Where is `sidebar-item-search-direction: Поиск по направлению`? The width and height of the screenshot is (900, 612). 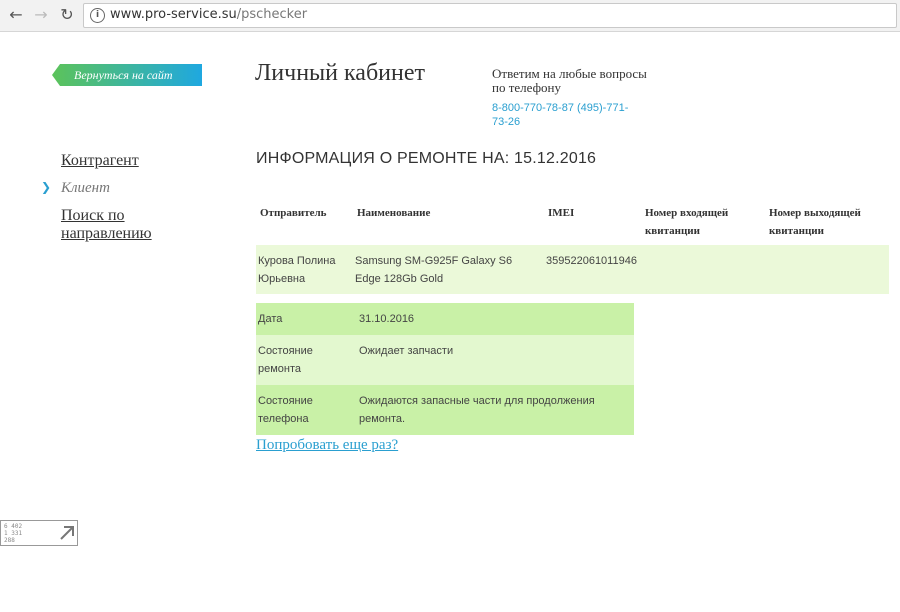
sidebar-item-search-direction: Поиск по направлению is located at coordinates (131, 225).